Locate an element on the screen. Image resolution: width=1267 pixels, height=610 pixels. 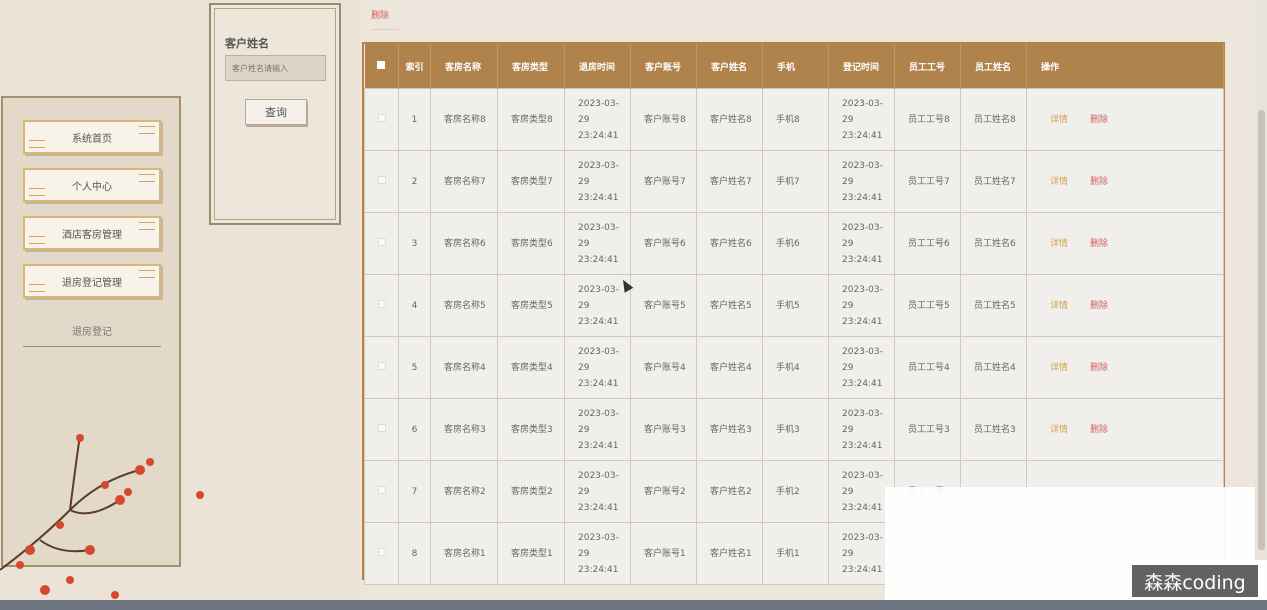
cell-customer: 客户姓名5 is located at coordinates (729, 305).